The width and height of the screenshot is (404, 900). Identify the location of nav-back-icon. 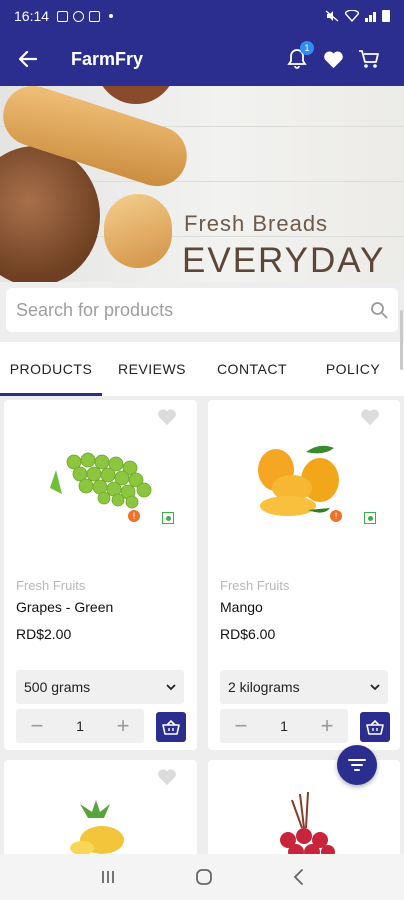
(298, 877).